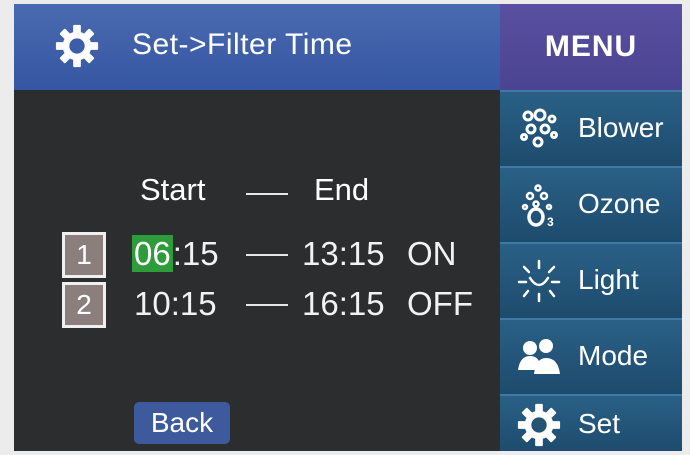 The width and height of the screenshot is (690, 455). I want to click on end-time-1: 13:15, so click(343, 254).